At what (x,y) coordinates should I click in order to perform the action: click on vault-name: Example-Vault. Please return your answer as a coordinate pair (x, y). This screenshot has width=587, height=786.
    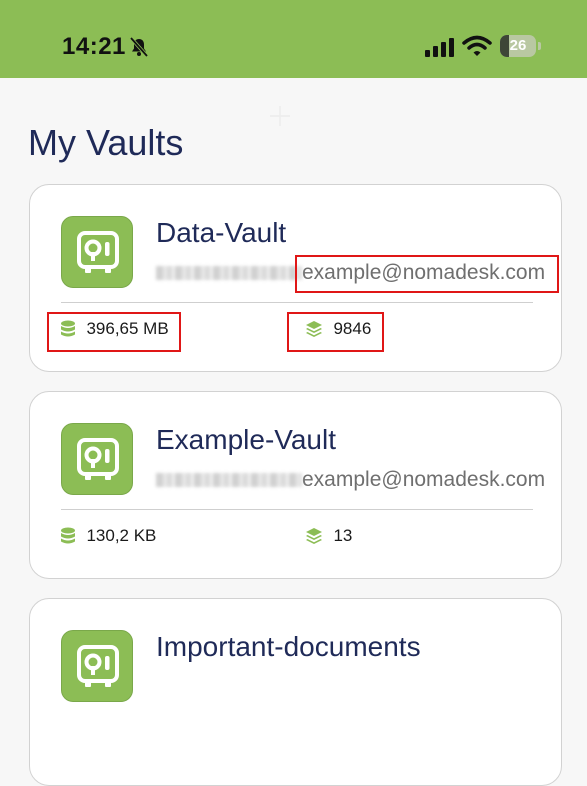
    Looking at the image, I should click on (246, 439).